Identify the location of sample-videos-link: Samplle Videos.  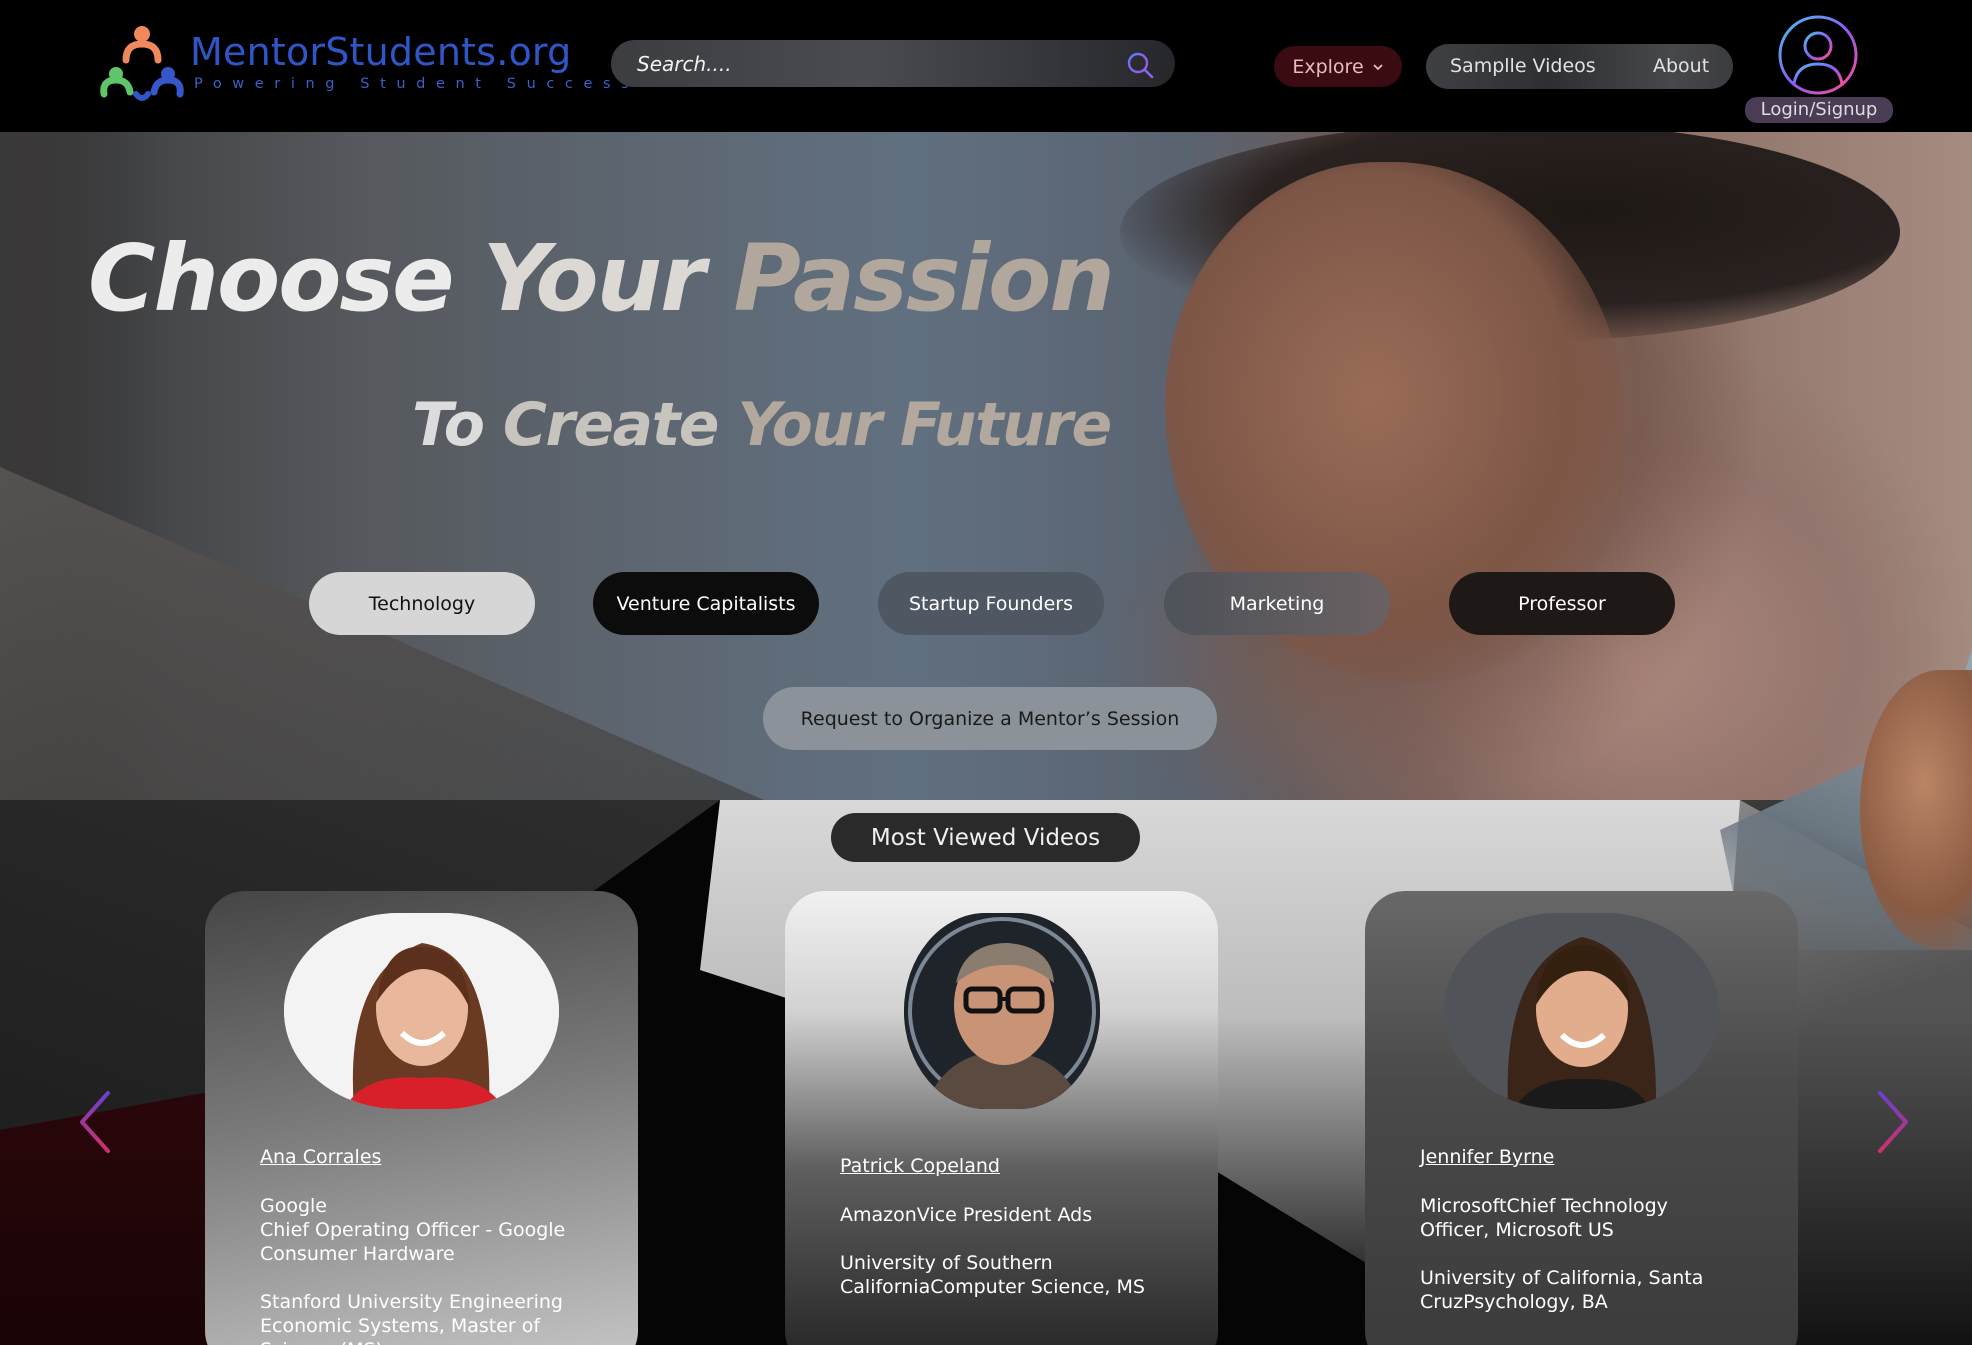
(1523, 66).